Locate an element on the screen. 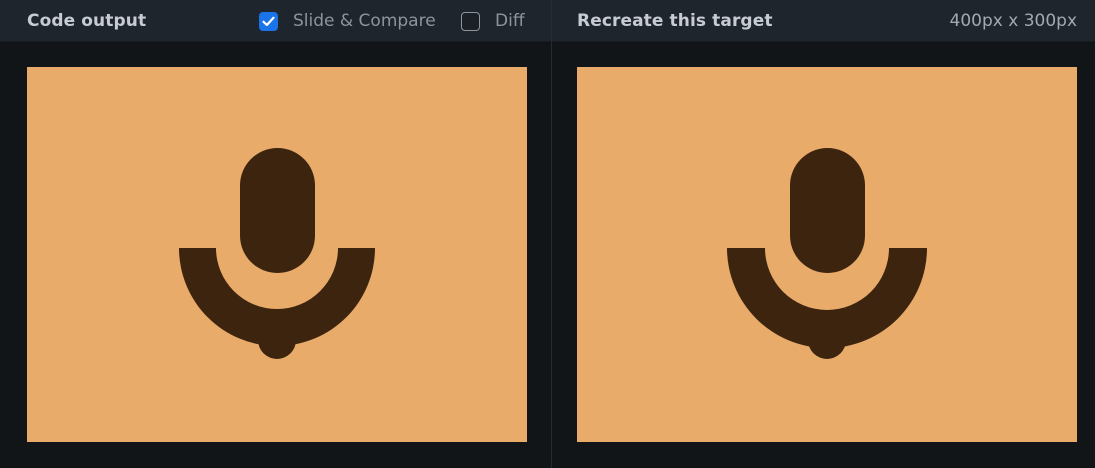 This screenshot has height=468, width=1095. target-title: Recreate this target is located at coordinates (675, 21).